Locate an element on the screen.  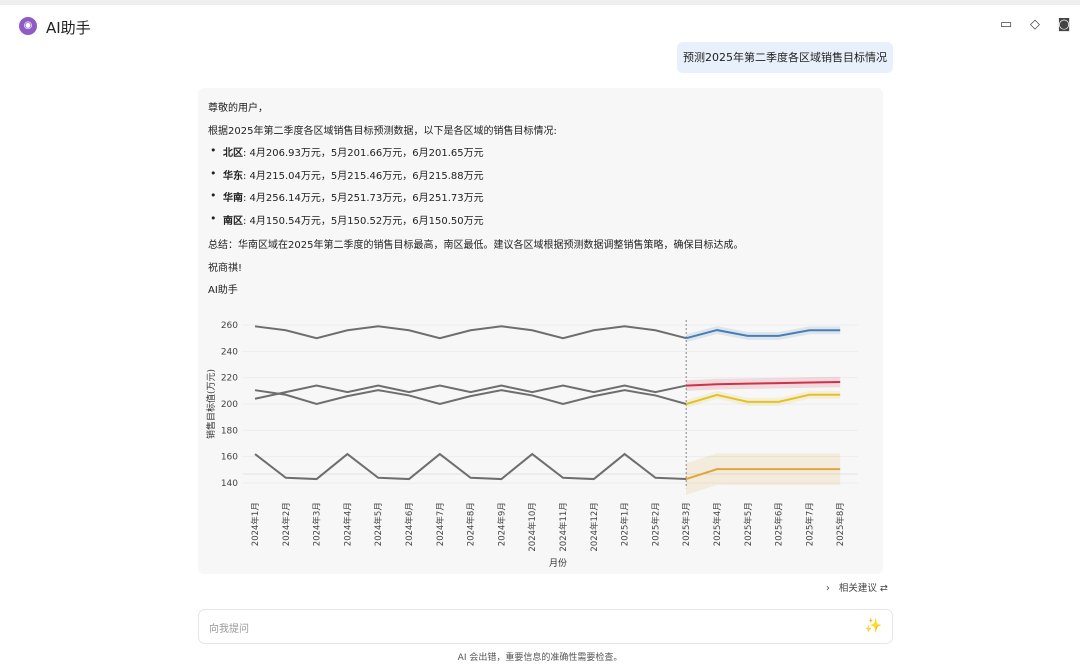
y-axis-label: 销售目标值(万元) is located at coordinates (211, 404).